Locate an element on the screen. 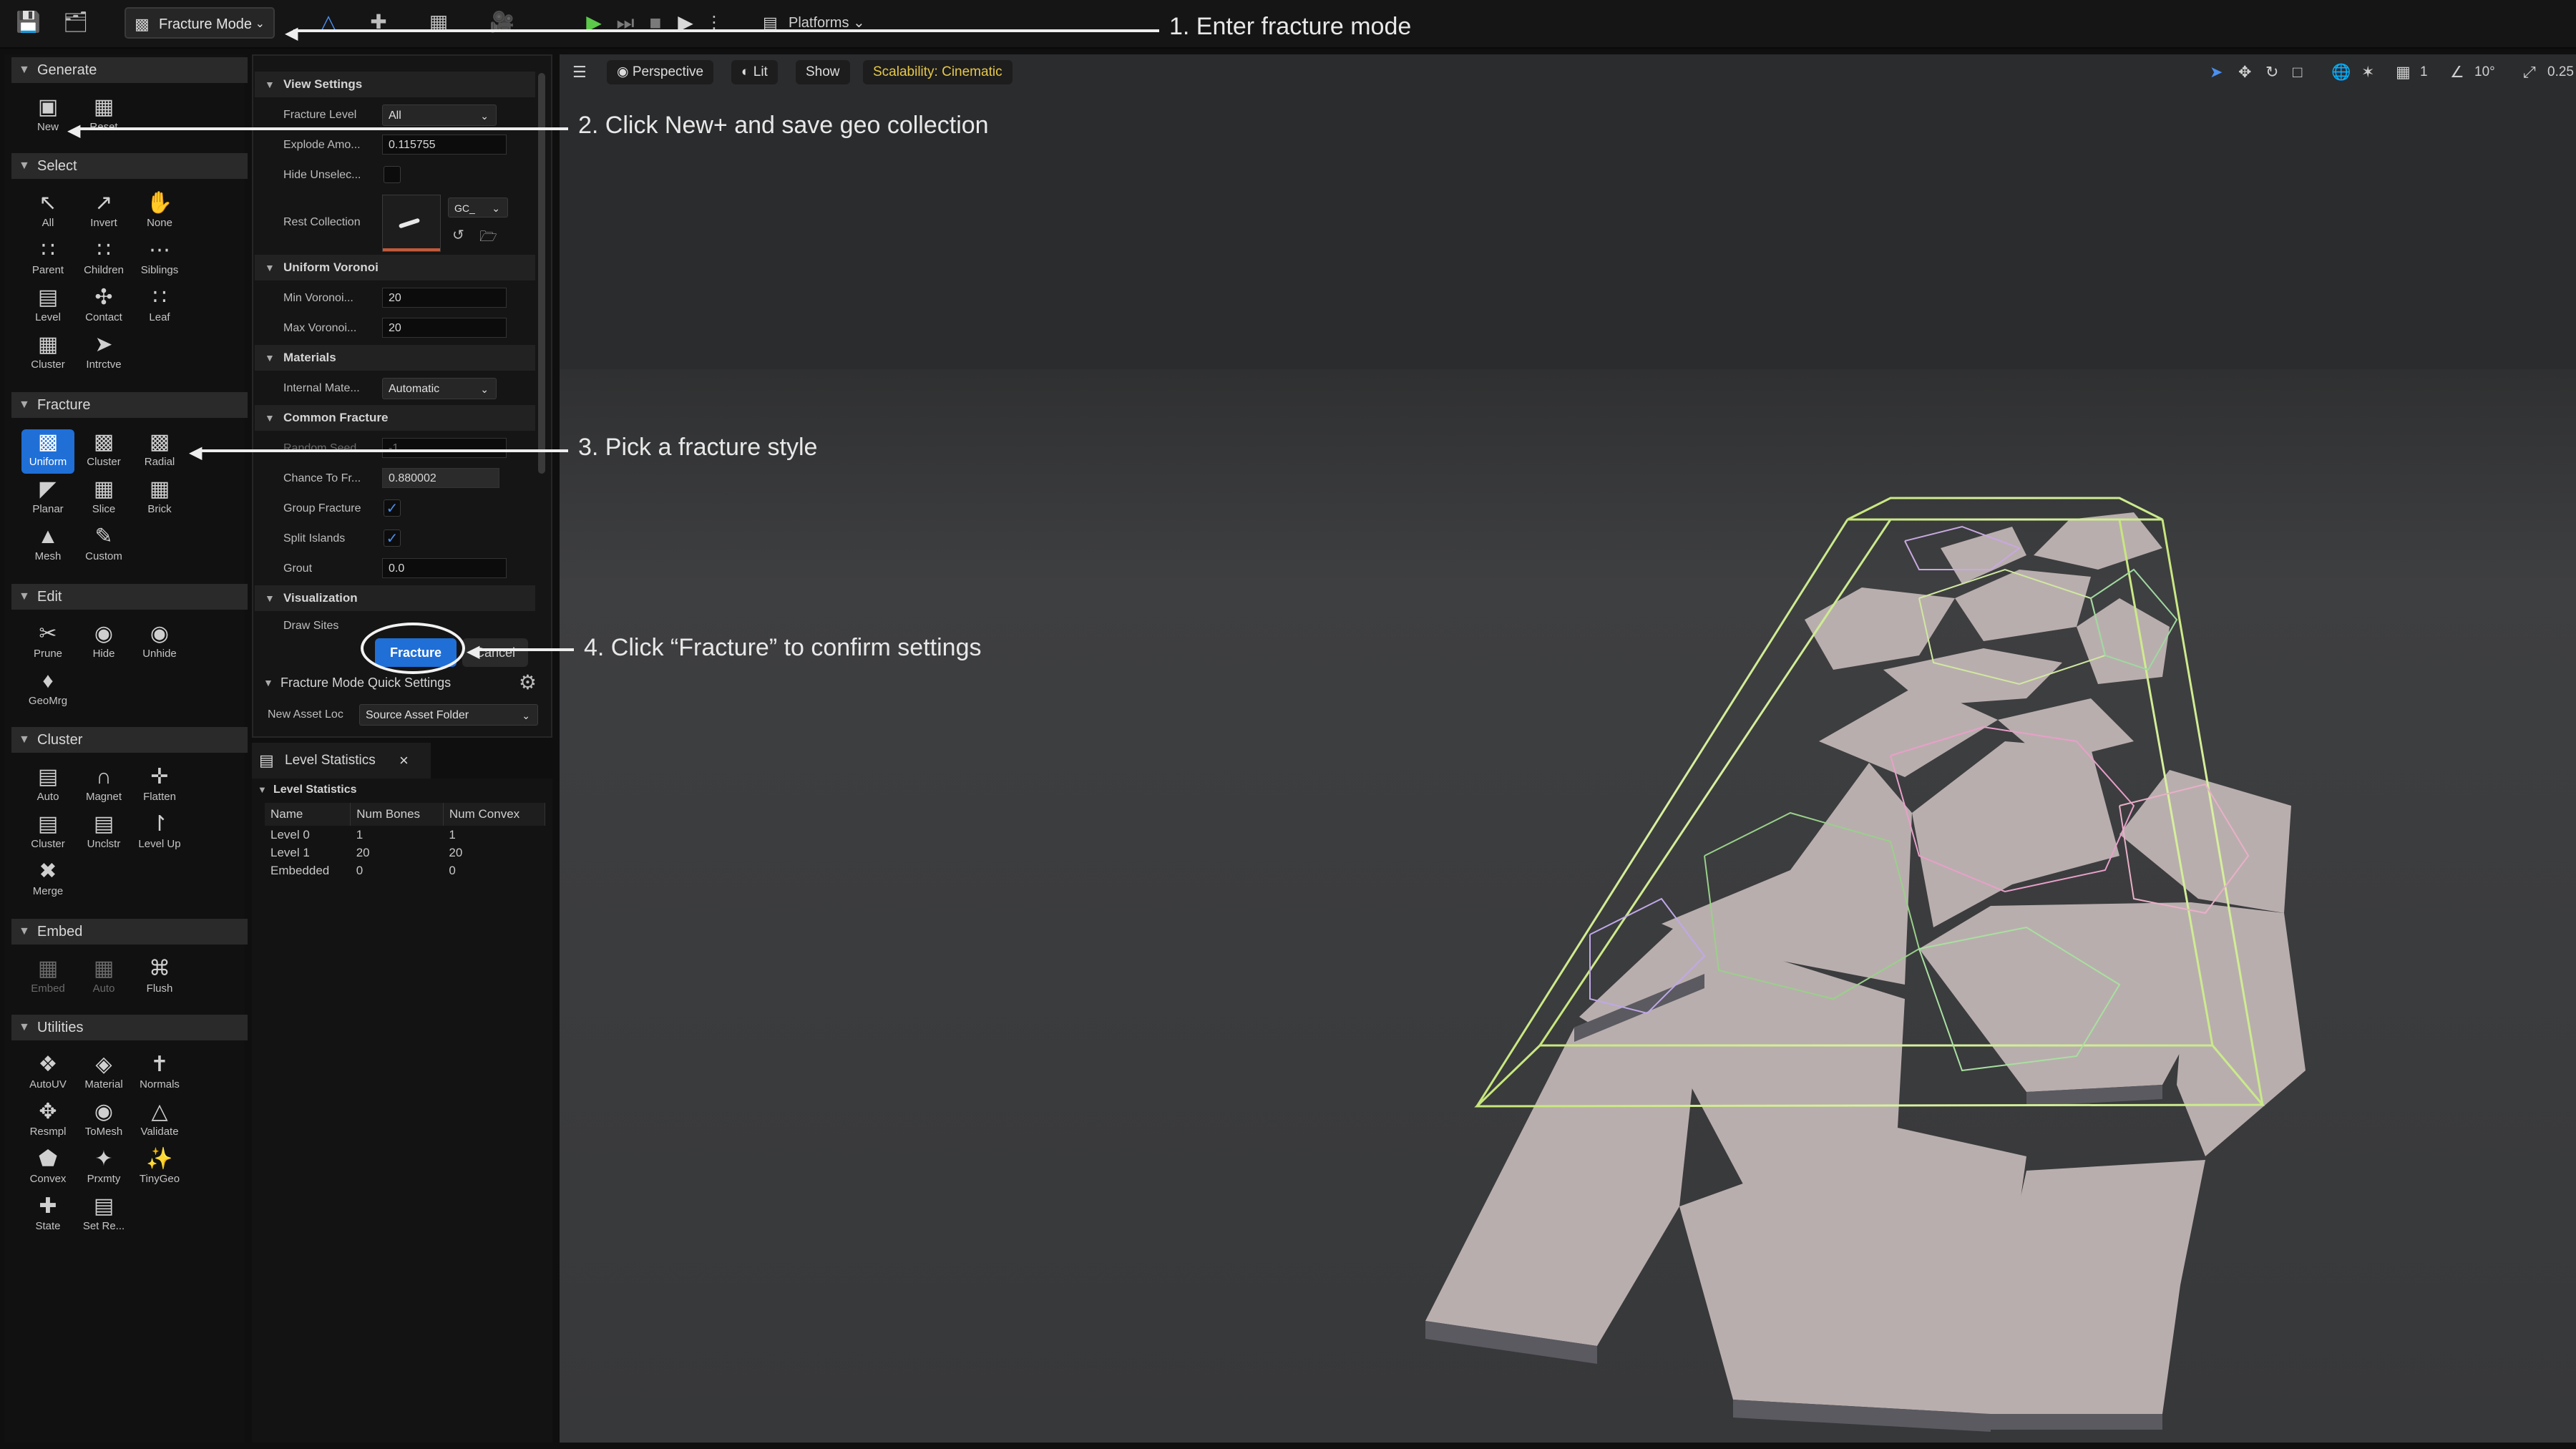 This screenshot has width=2576, height=1449. content-browser-icon: 🗂 is located at coordinates (76, 22).